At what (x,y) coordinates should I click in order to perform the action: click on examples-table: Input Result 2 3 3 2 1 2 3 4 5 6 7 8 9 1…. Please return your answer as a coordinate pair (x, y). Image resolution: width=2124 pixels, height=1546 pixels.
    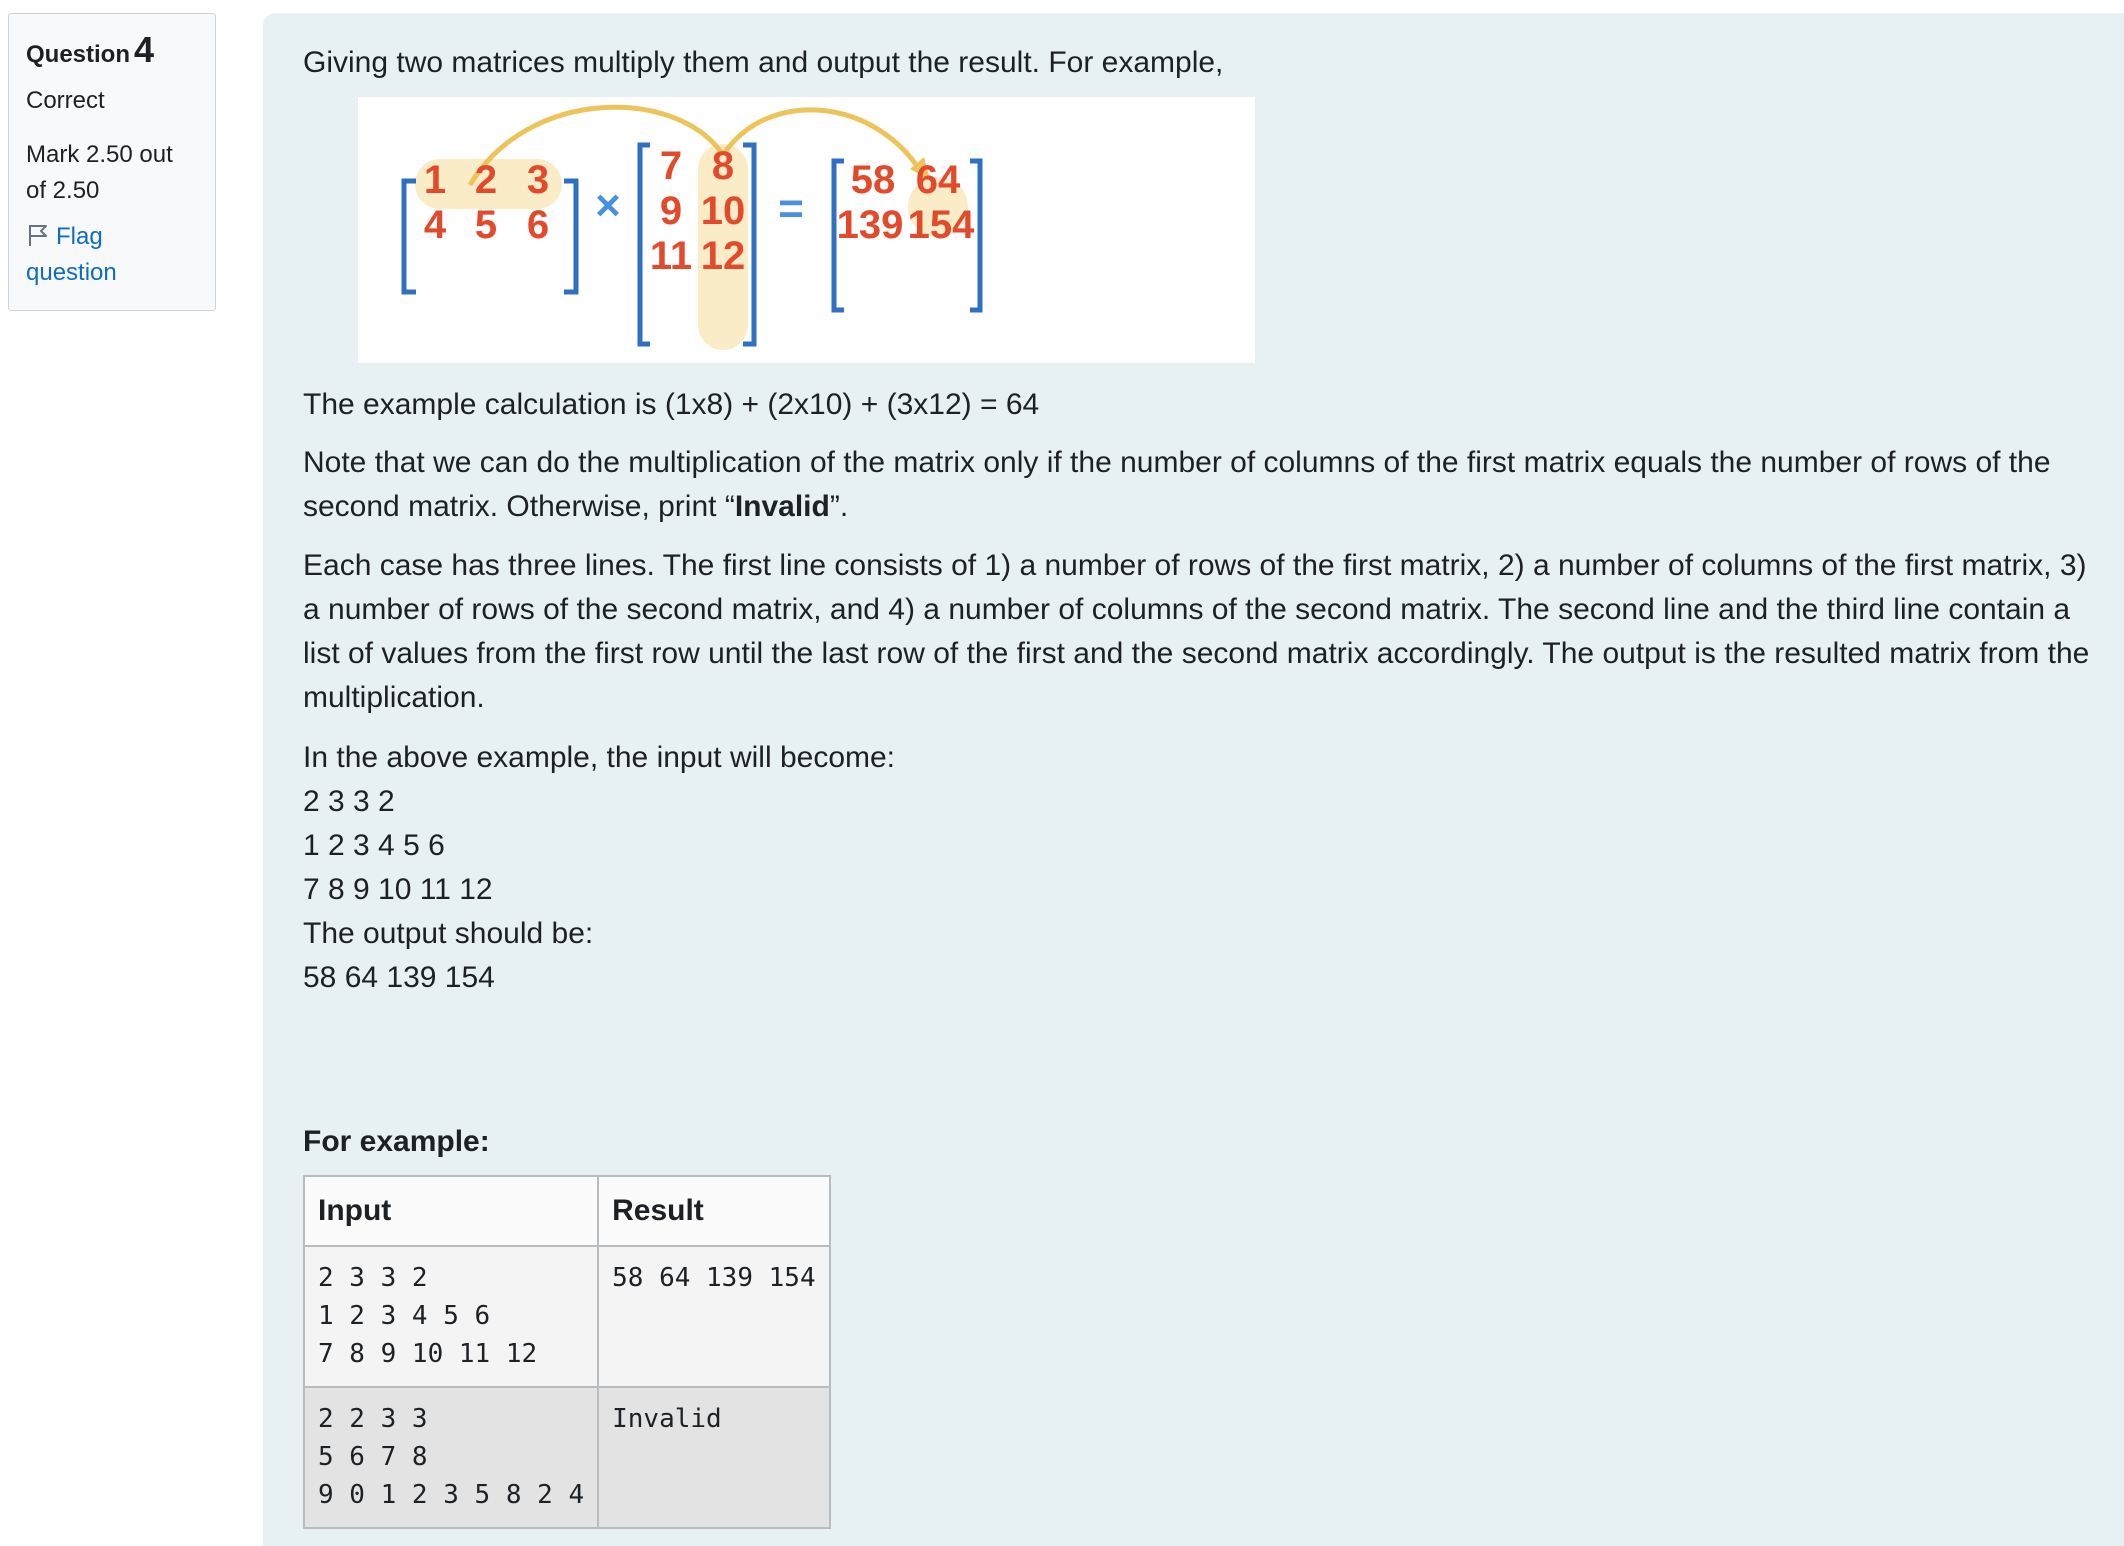
    Looking at the image, I should click on (567, 1352).